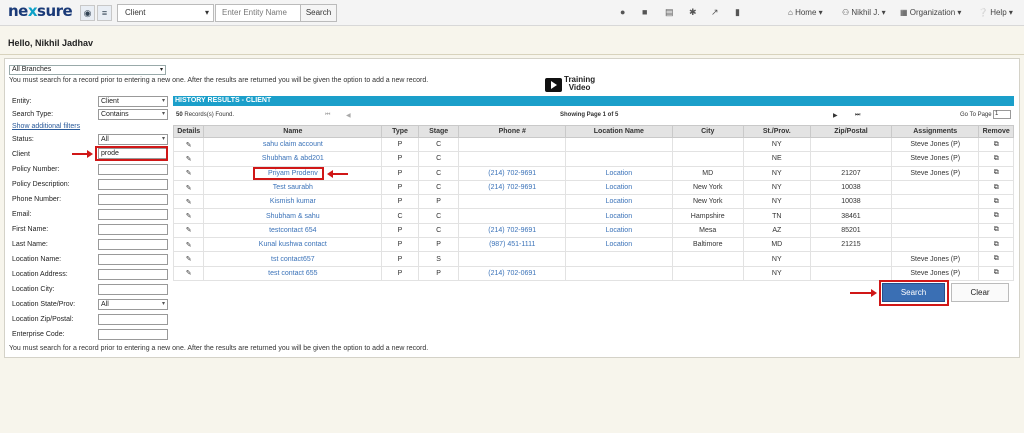  Describe the element at coordinates (318, 13) in the screenshot. I see `header-search-button: Search` at that location.